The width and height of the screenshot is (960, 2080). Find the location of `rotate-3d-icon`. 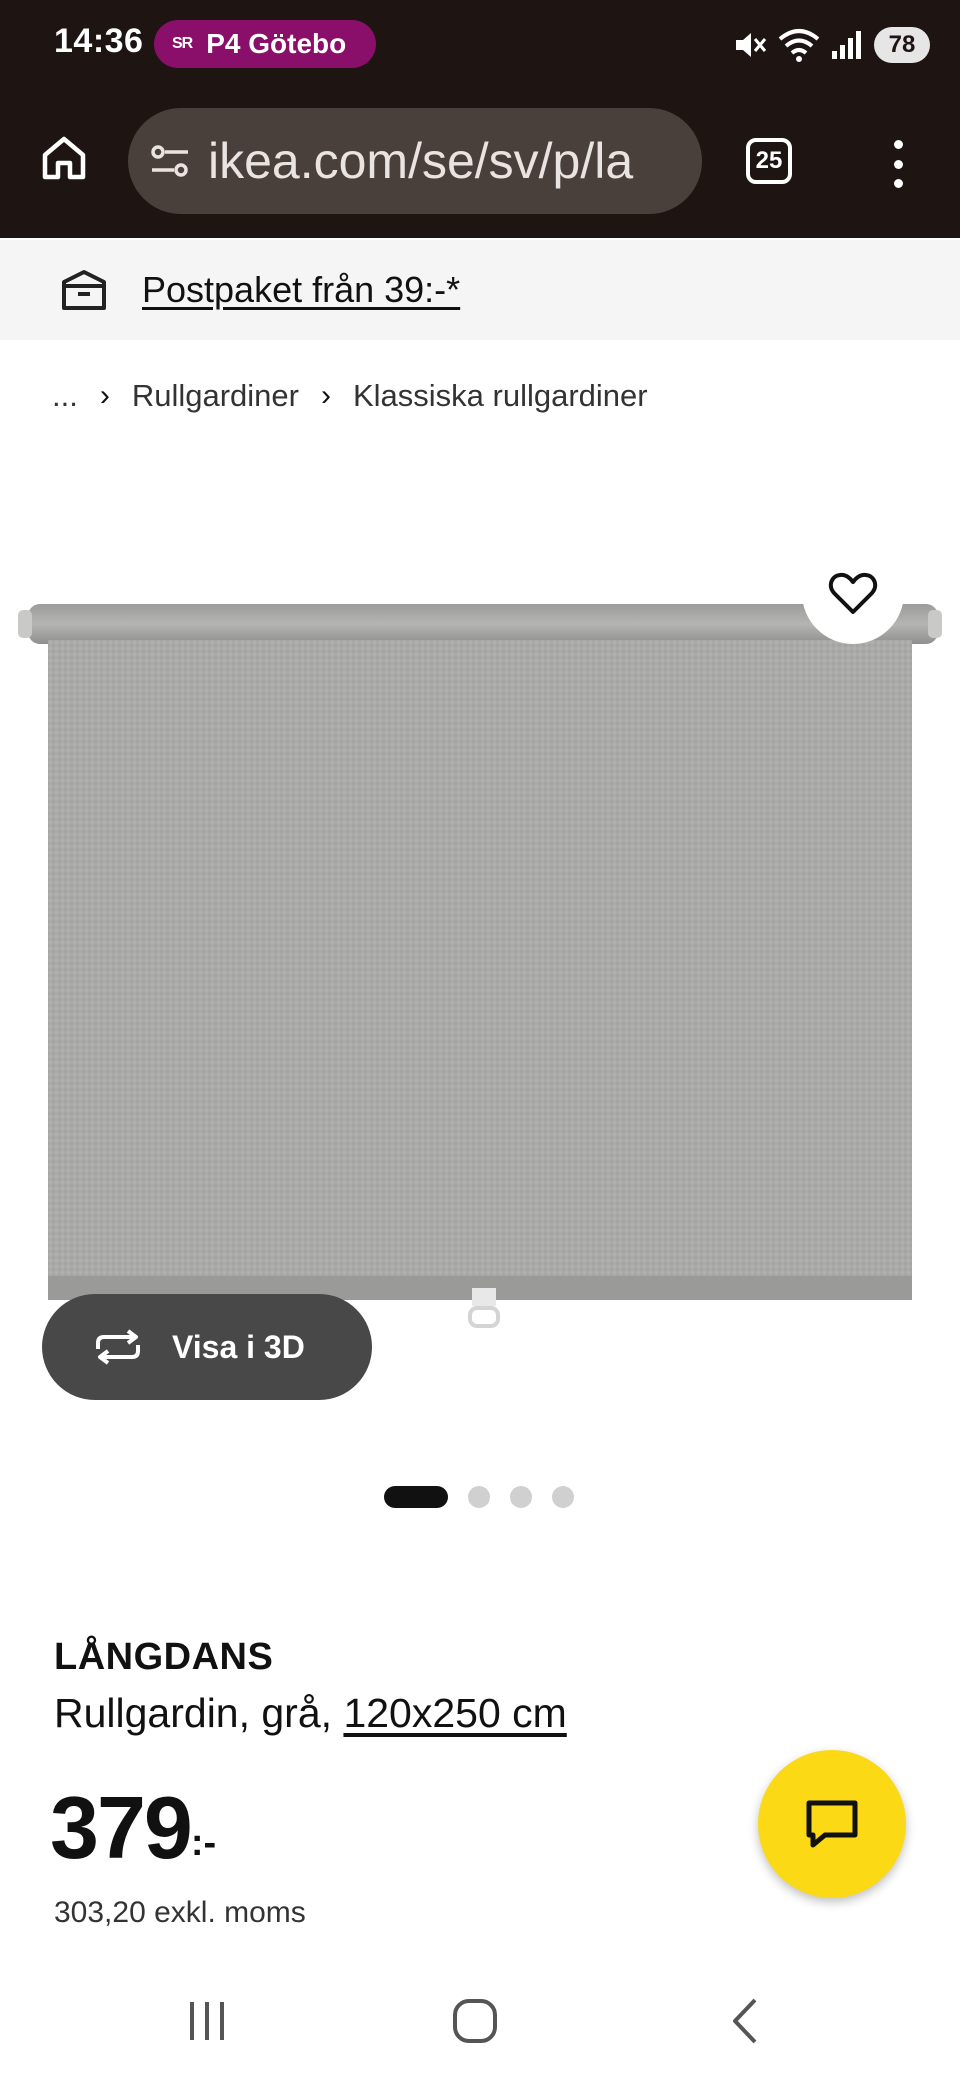

rotate-3d-icon is located at coordinates (118, 1347).